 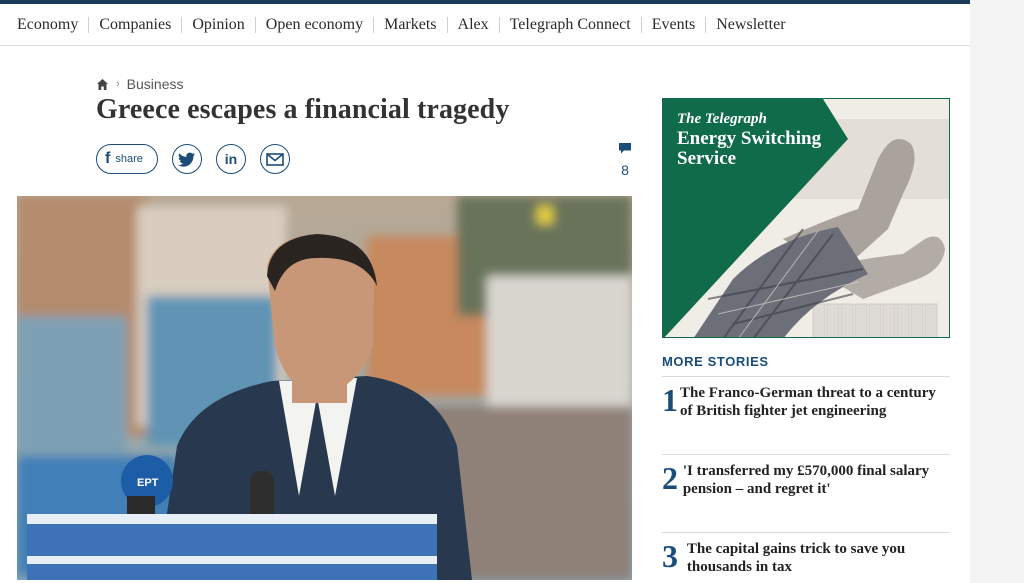 What do you see at coordinates (749, 138) in the screenshot?
I see `ad-title-line-1: Energy Switching` at bounding box center [749, 138].